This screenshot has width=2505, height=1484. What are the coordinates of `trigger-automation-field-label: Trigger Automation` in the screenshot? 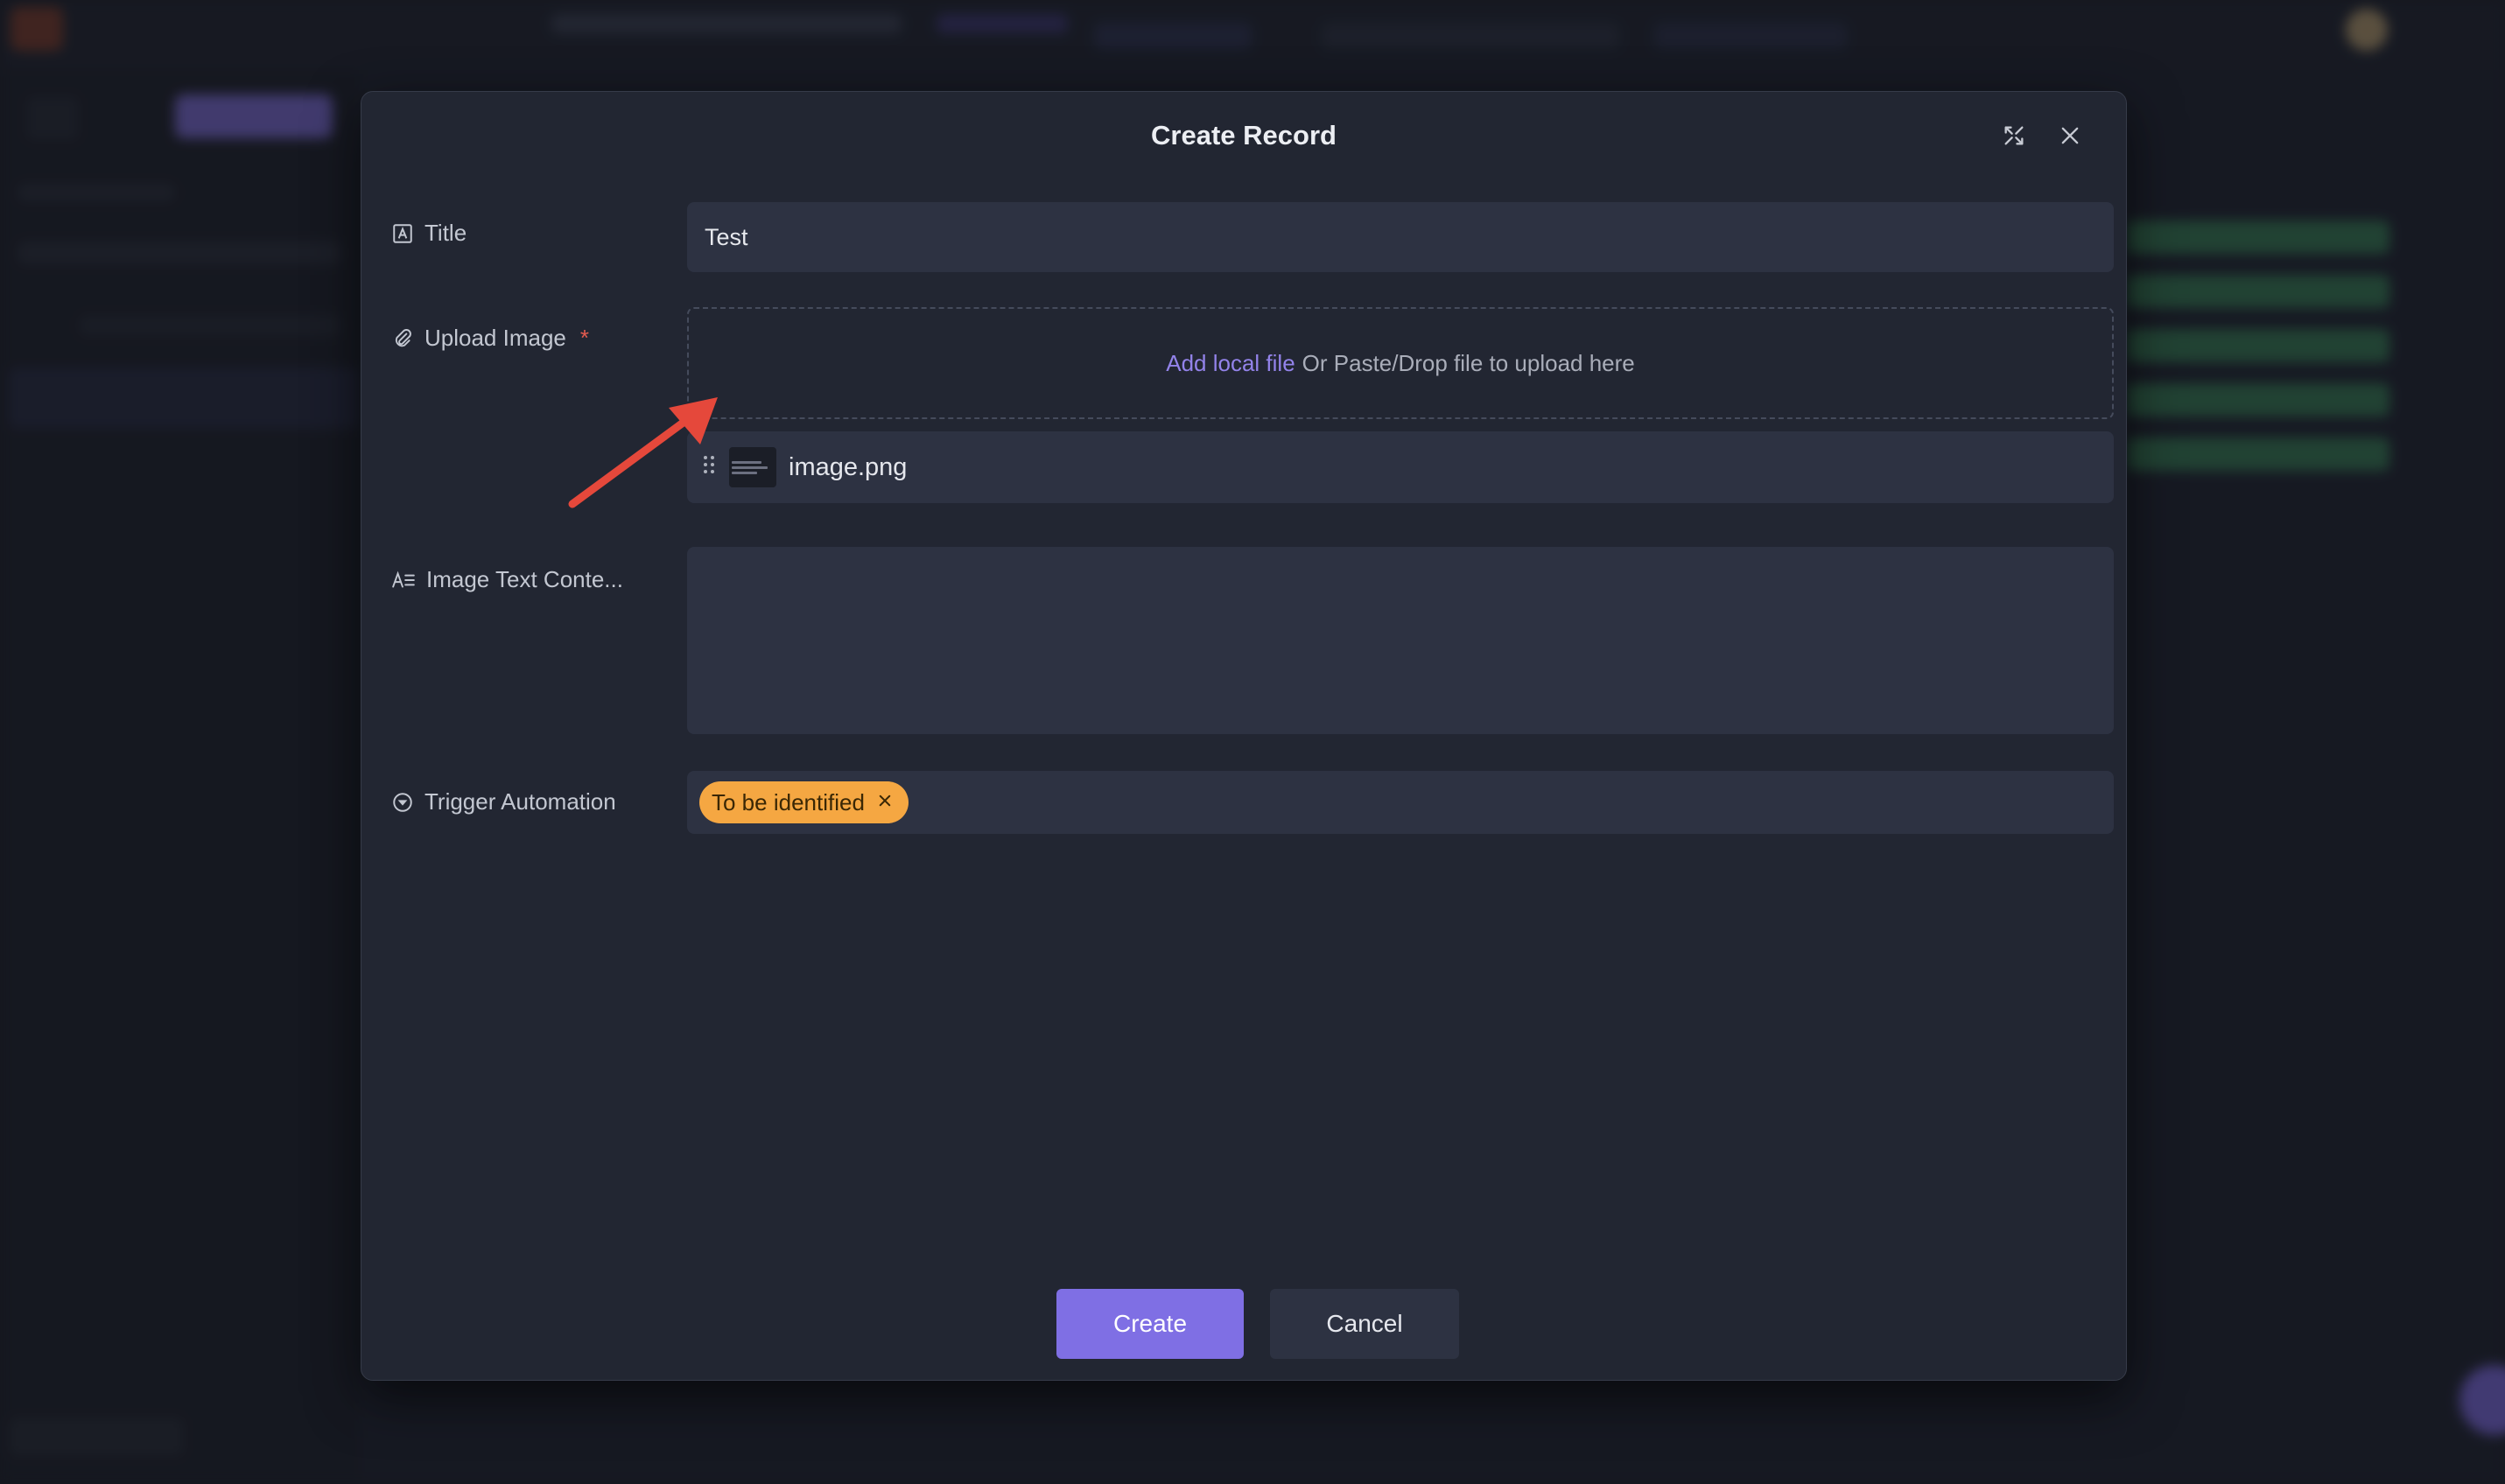 It's located at (503, 802).